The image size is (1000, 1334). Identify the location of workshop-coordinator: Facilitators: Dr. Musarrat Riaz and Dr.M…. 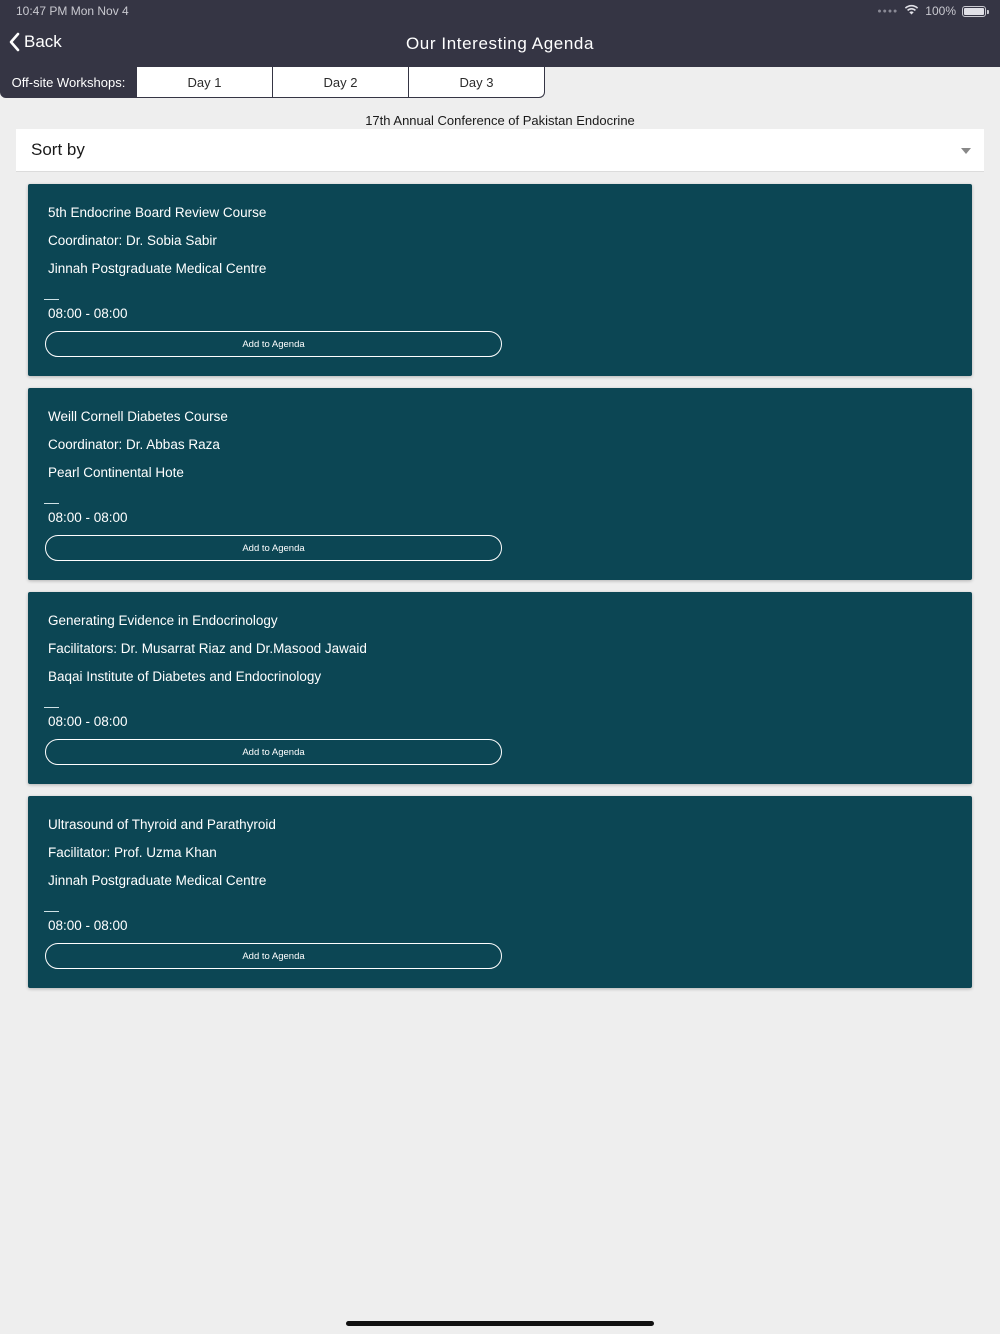
(207, 648).